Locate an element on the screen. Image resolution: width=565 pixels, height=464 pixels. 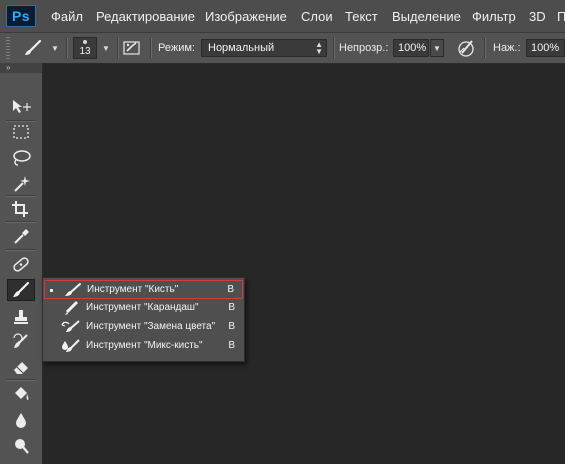
tools-panel: » is located at coordinates (21, 263).